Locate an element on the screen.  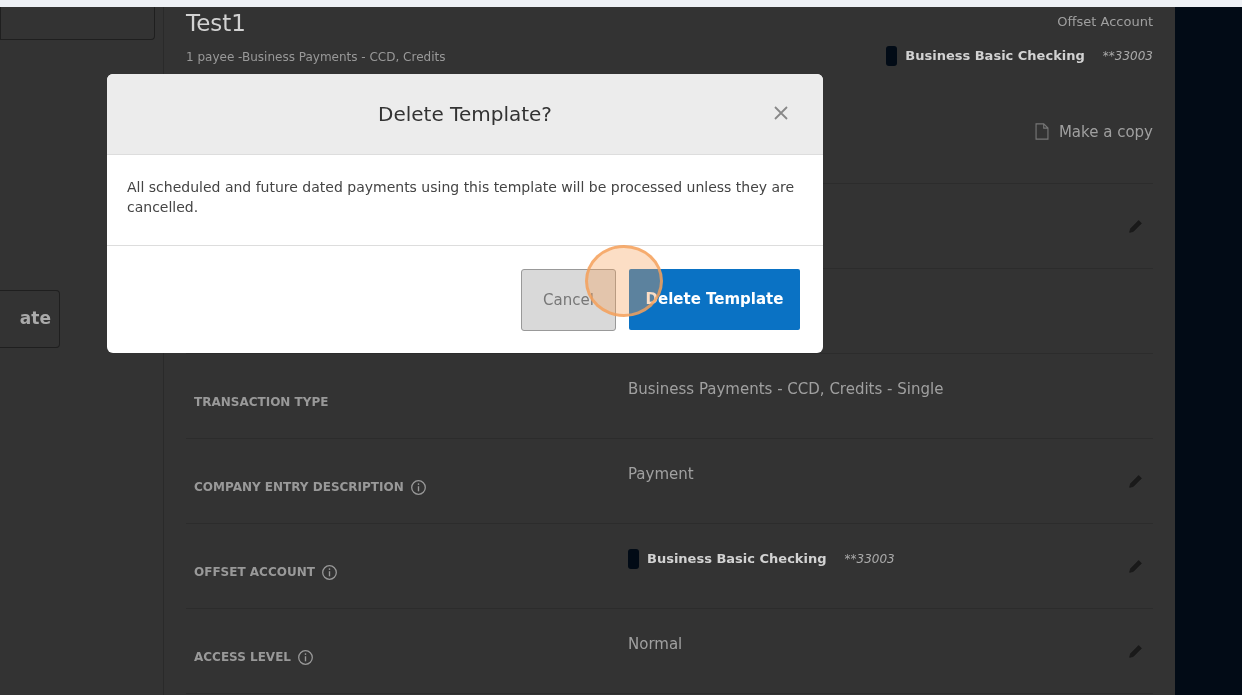
field-value: Normal is located at coordinates (655, 644).